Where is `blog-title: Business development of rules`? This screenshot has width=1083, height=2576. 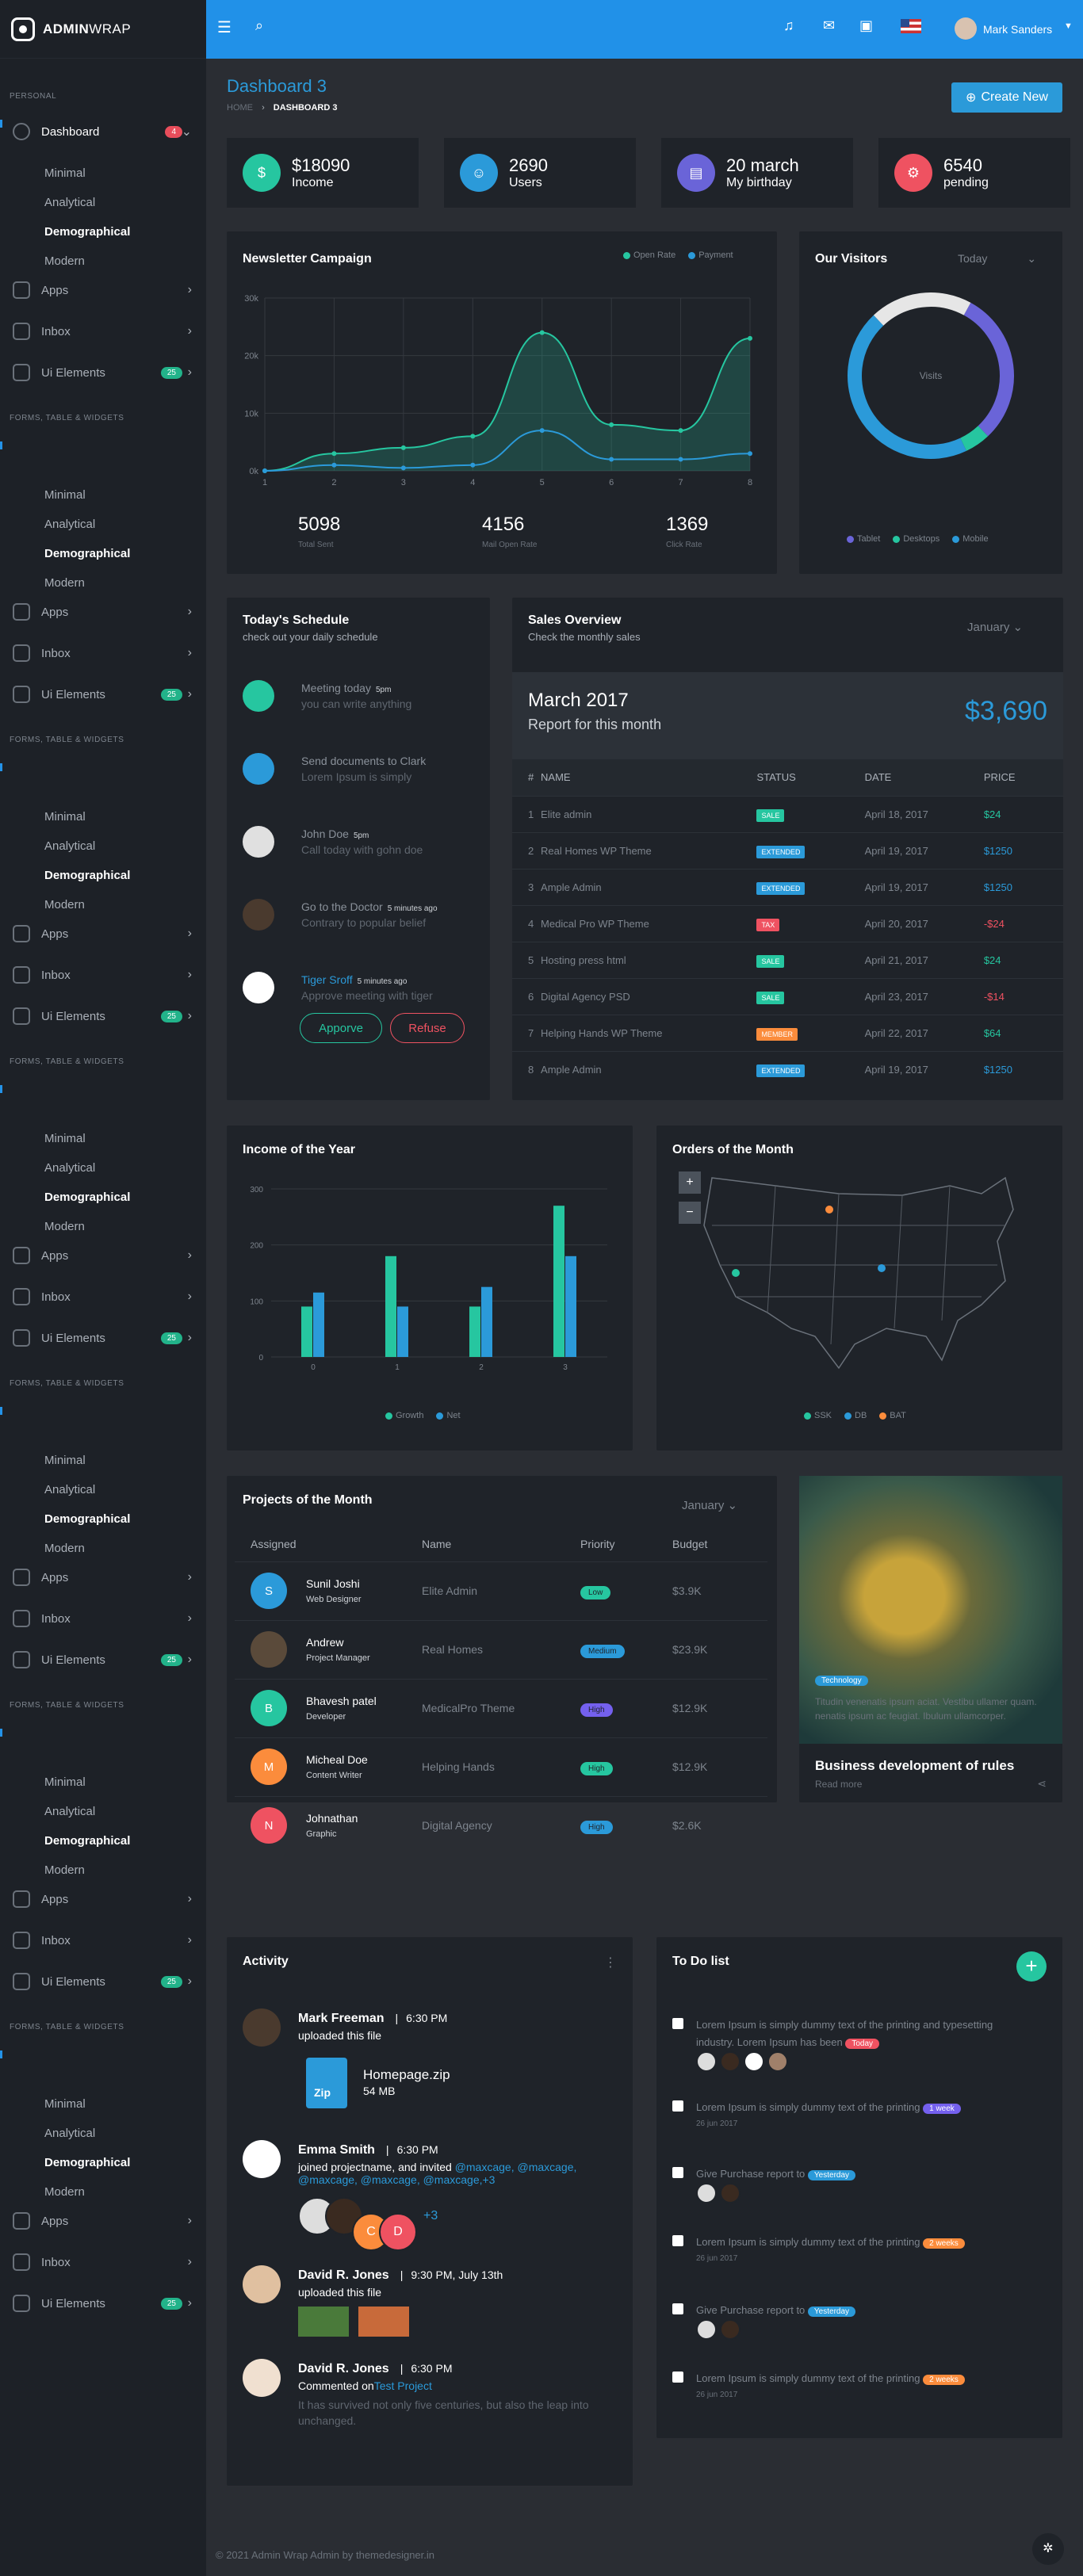 blog-title: Business development of rules is located at coordinates (914, 1766).